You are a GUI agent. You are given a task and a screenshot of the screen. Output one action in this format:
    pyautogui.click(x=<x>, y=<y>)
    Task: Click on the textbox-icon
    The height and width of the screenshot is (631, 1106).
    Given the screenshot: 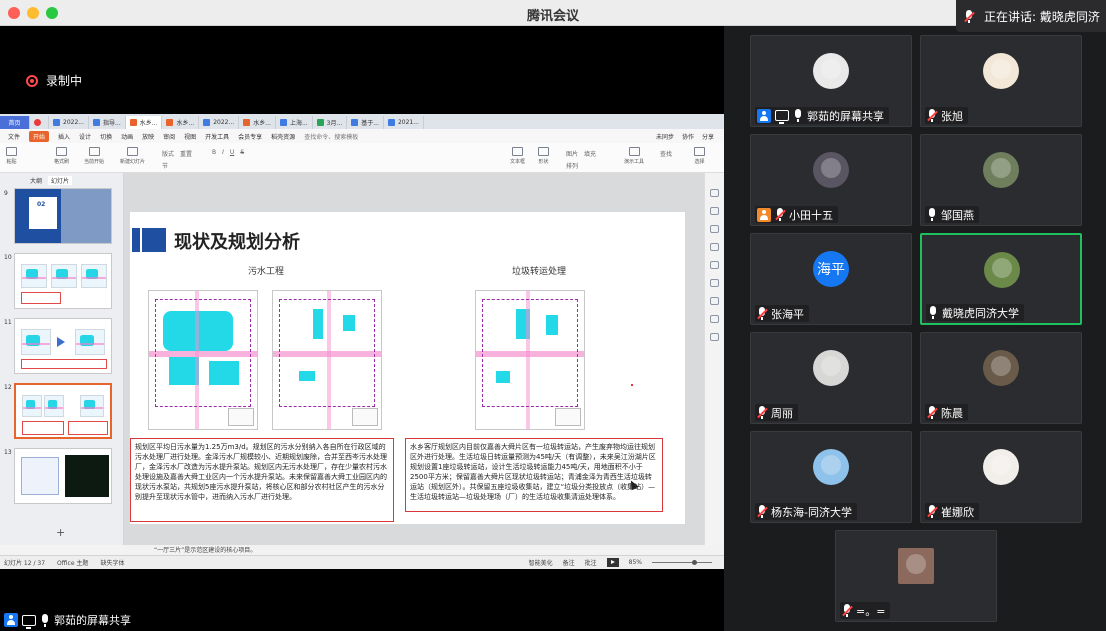 What is the action you would take?
    pyautogui.click(x=517, y=151)
    